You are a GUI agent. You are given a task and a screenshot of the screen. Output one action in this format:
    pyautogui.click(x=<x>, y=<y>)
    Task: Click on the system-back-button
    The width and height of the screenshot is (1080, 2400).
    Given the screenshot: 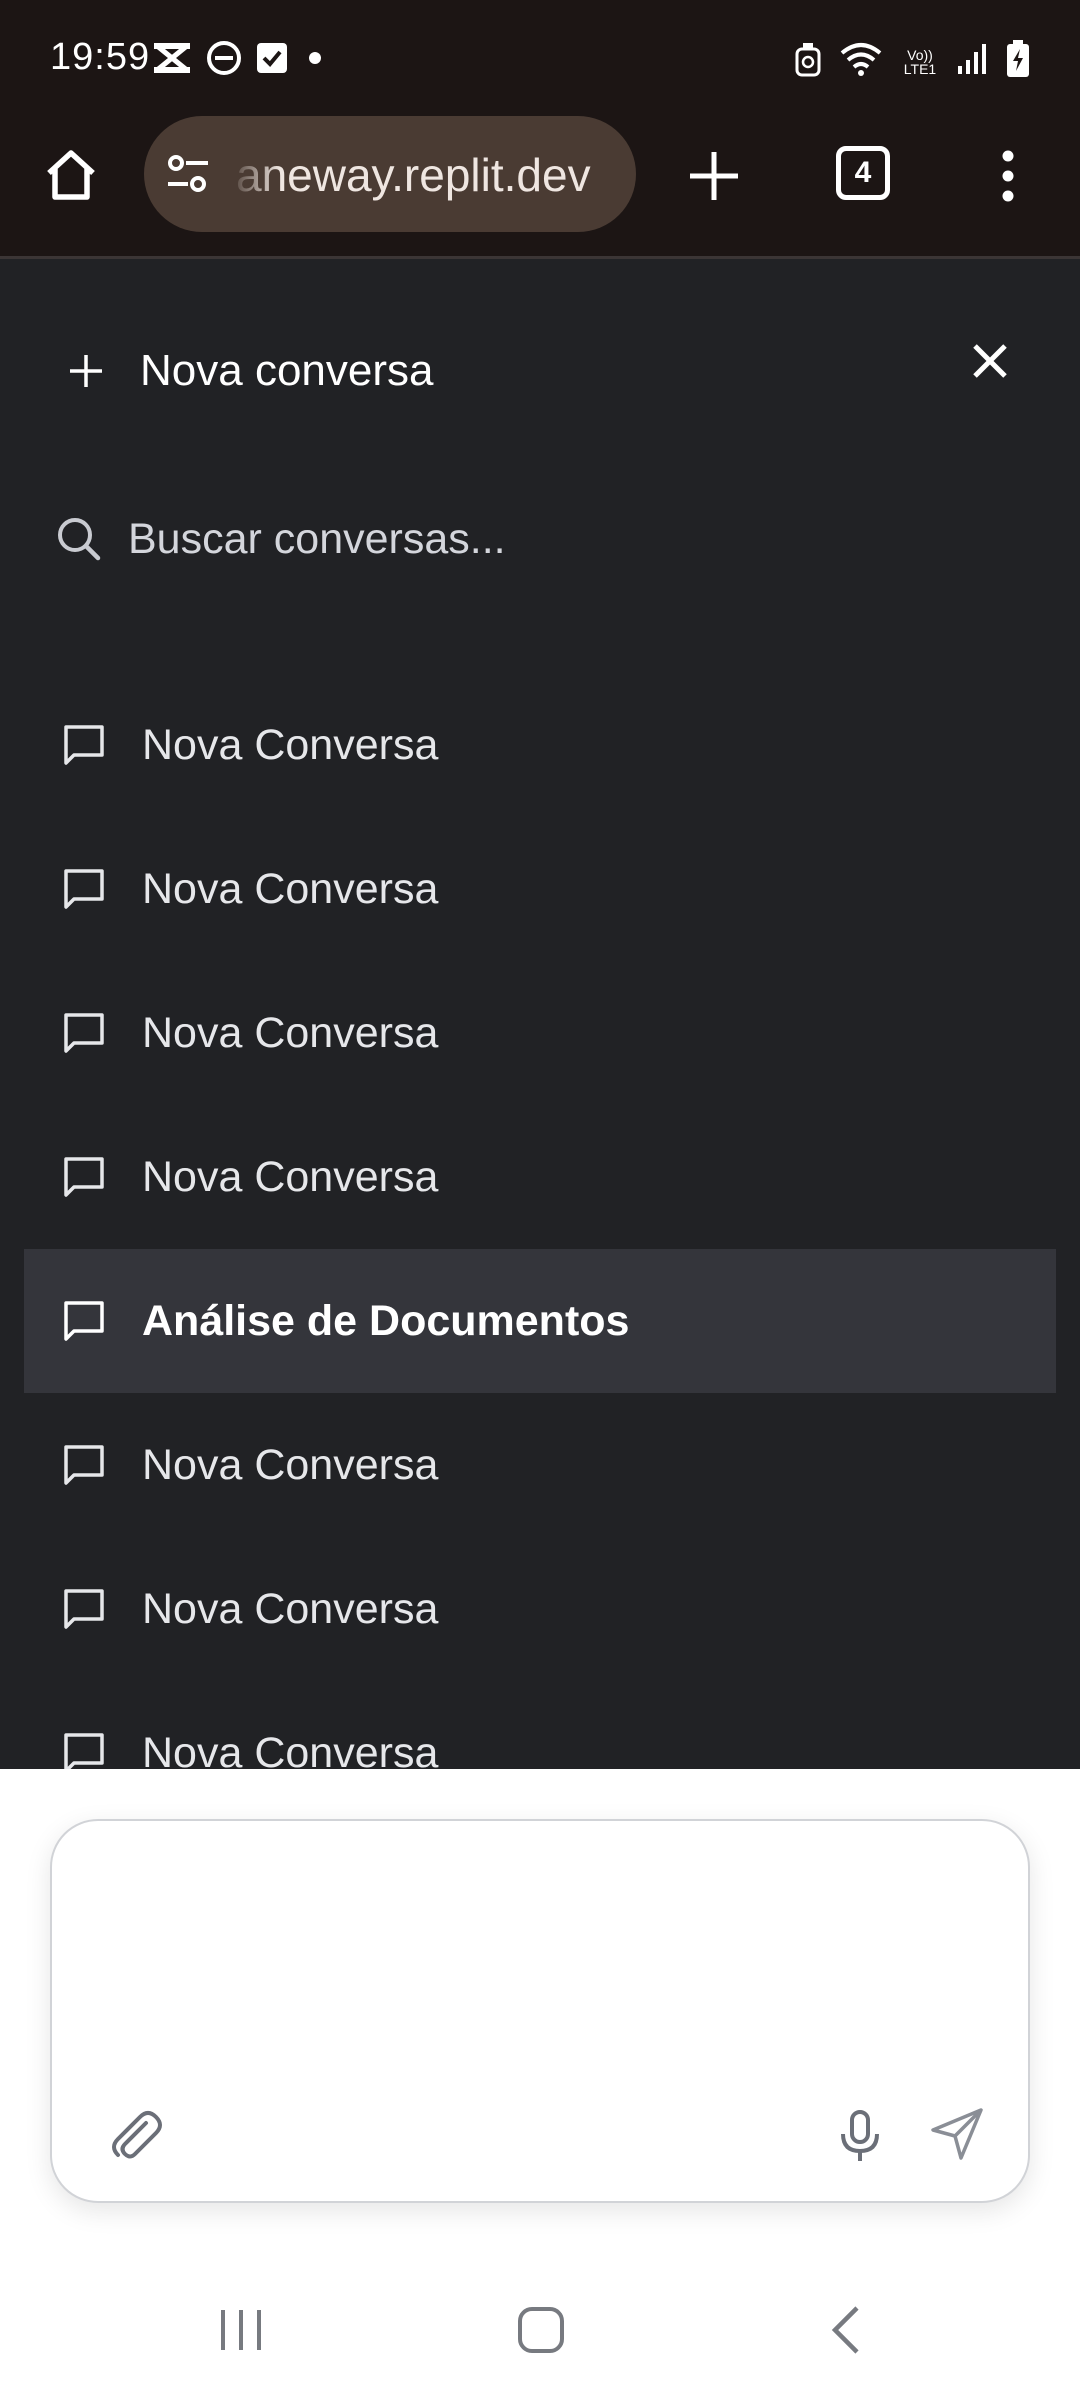 What is the action you would take?
    pyautogui.click(x=845, y=2330)
    